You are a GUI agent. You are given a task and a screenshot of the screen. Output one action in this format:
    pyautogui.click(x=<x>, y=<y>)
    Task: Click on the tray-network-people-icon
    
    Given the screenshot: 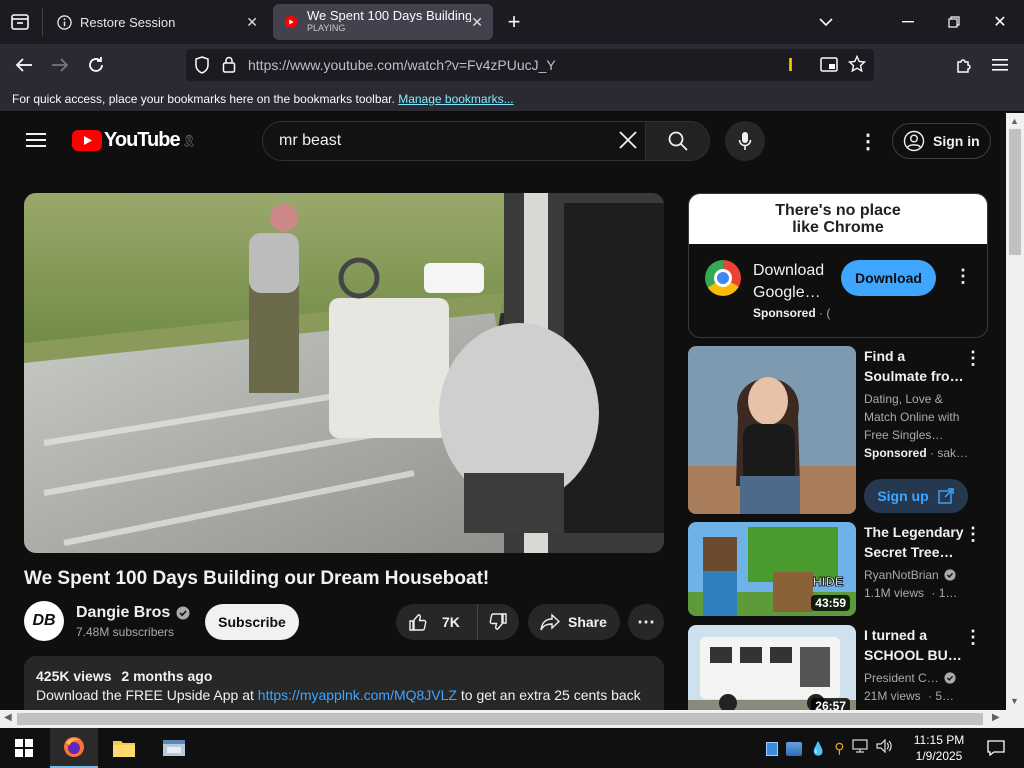 What is the action you would take?
    pyautogui.click(x=794, y=748)
    